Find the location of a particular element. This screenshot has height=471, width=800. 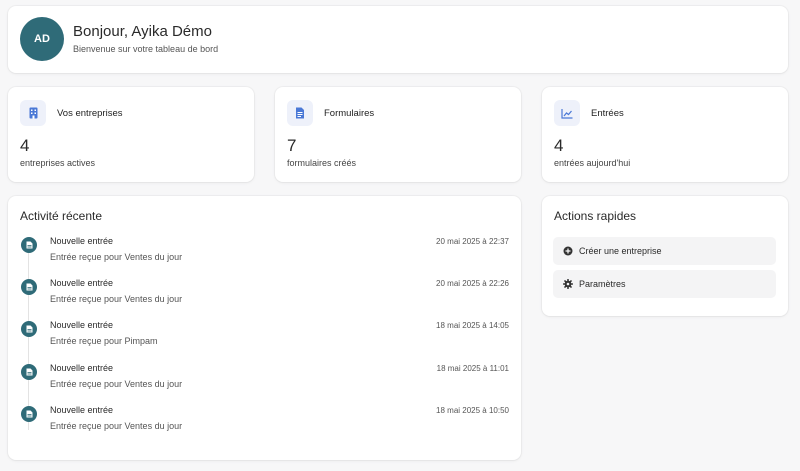

greeting-subtitle: Bienvenue sur votre tableau de bord is located at coordinates (146, 49).